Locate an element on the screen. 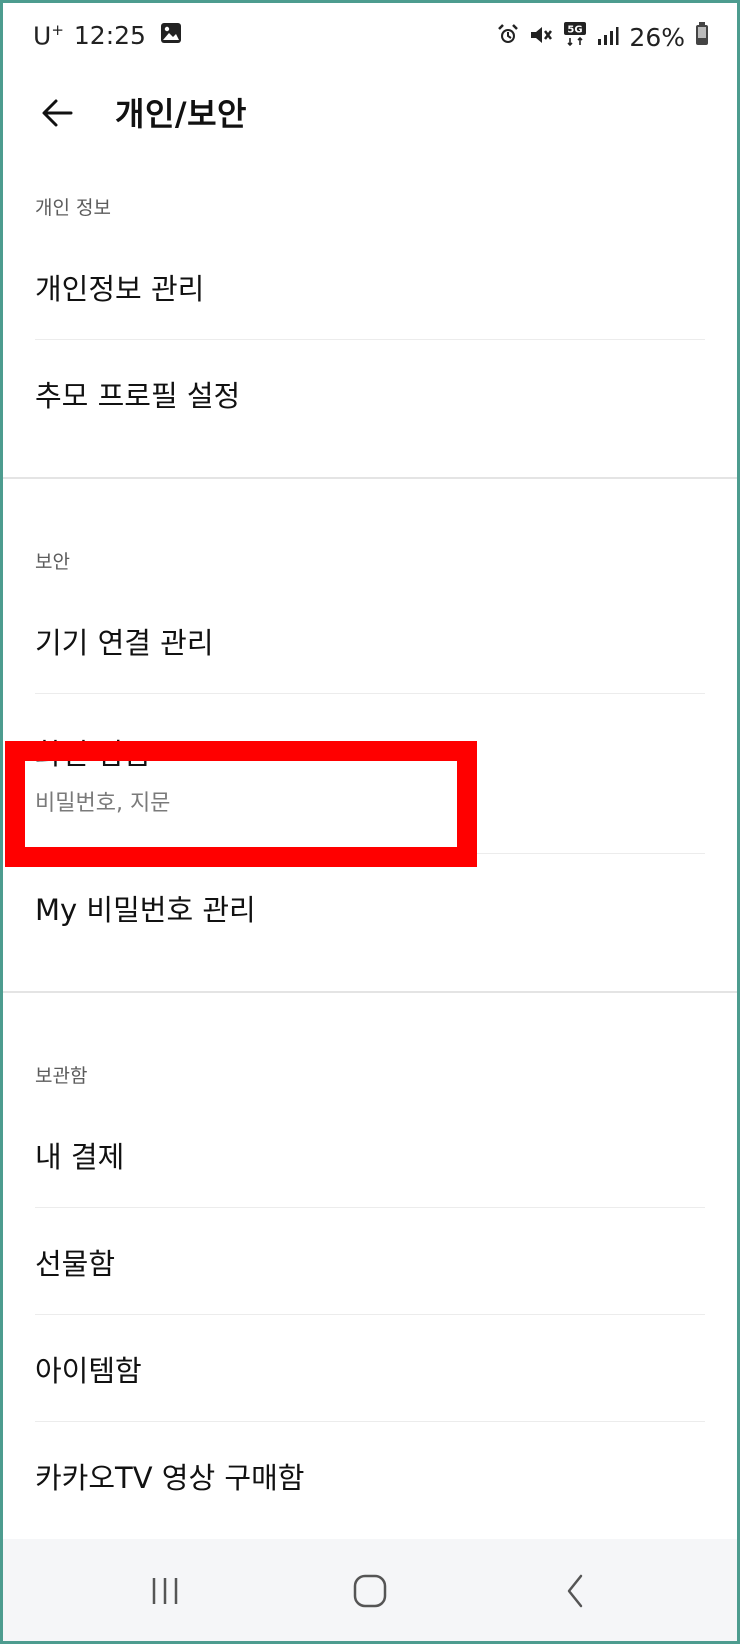  system-nav-bar is located at coordinates (370, 1590).